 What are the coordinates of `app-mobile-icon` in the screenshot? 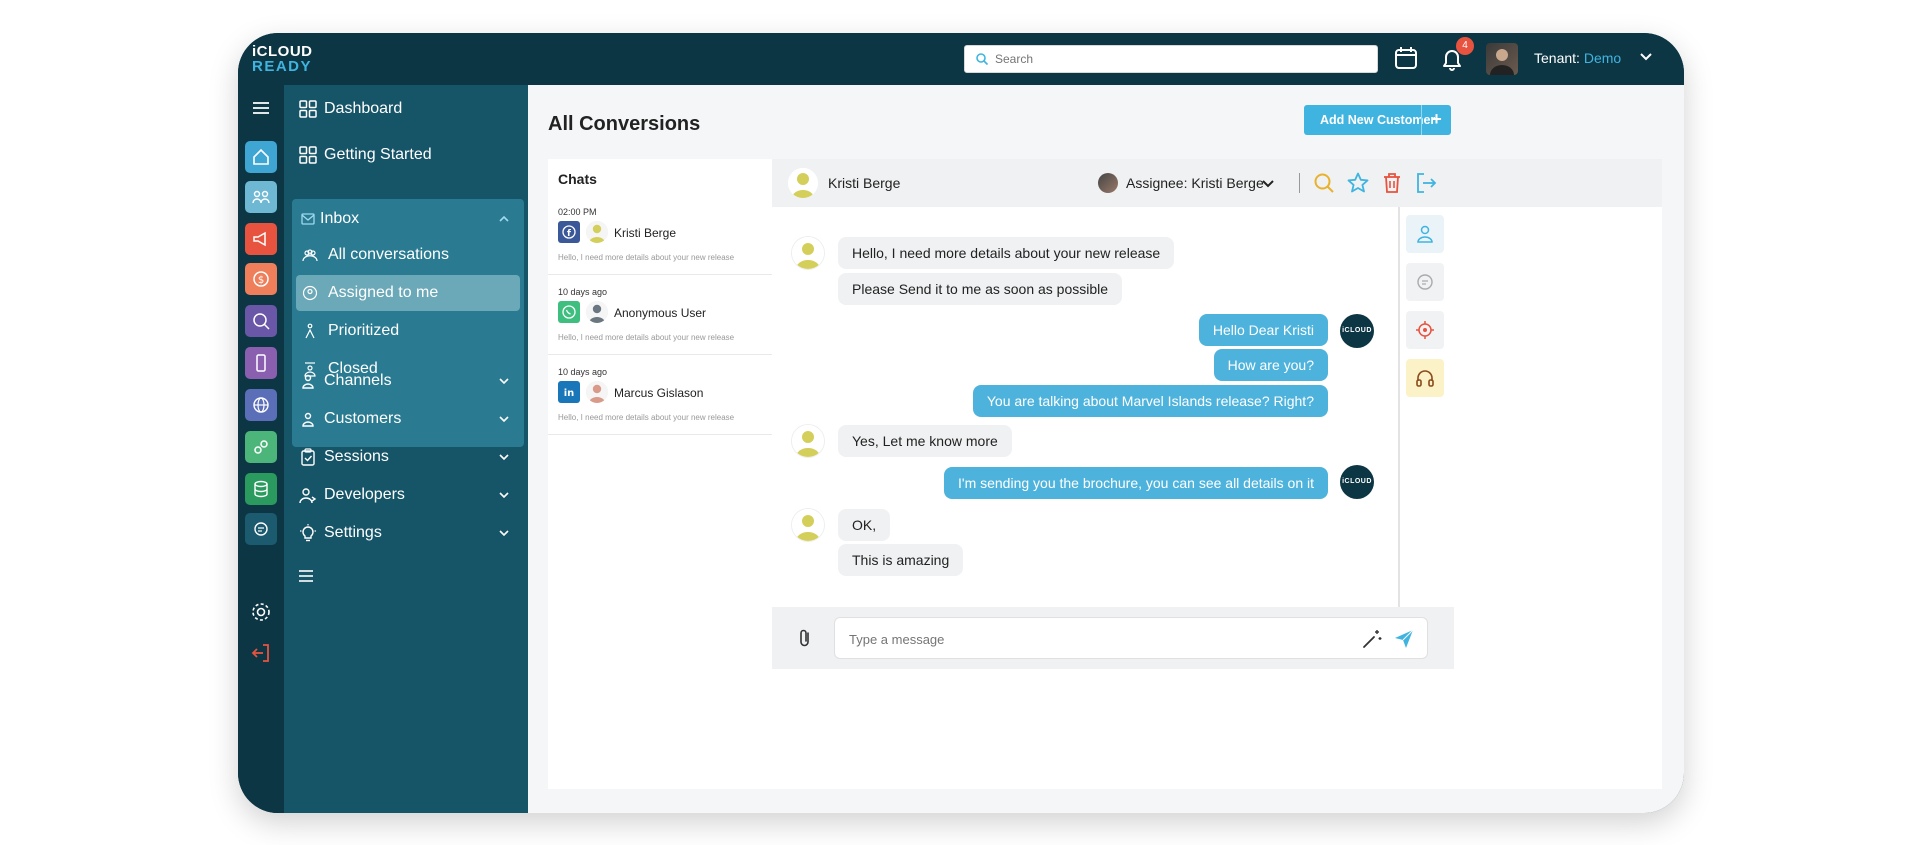 It's located at (261, 363).